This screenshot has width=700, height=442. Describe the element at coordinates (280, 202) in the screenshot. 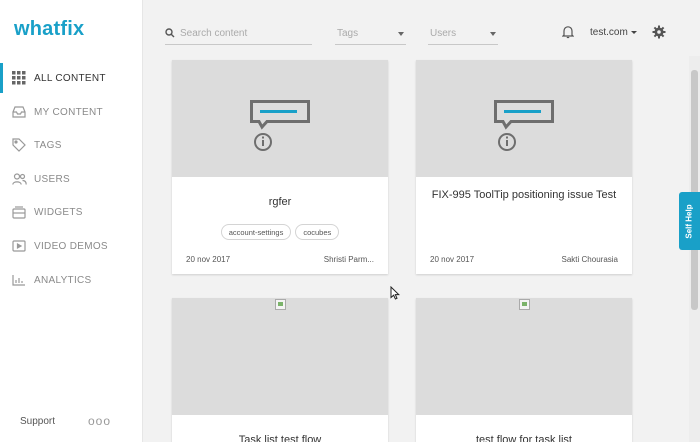

I see `card-title: rgfer` at that location.